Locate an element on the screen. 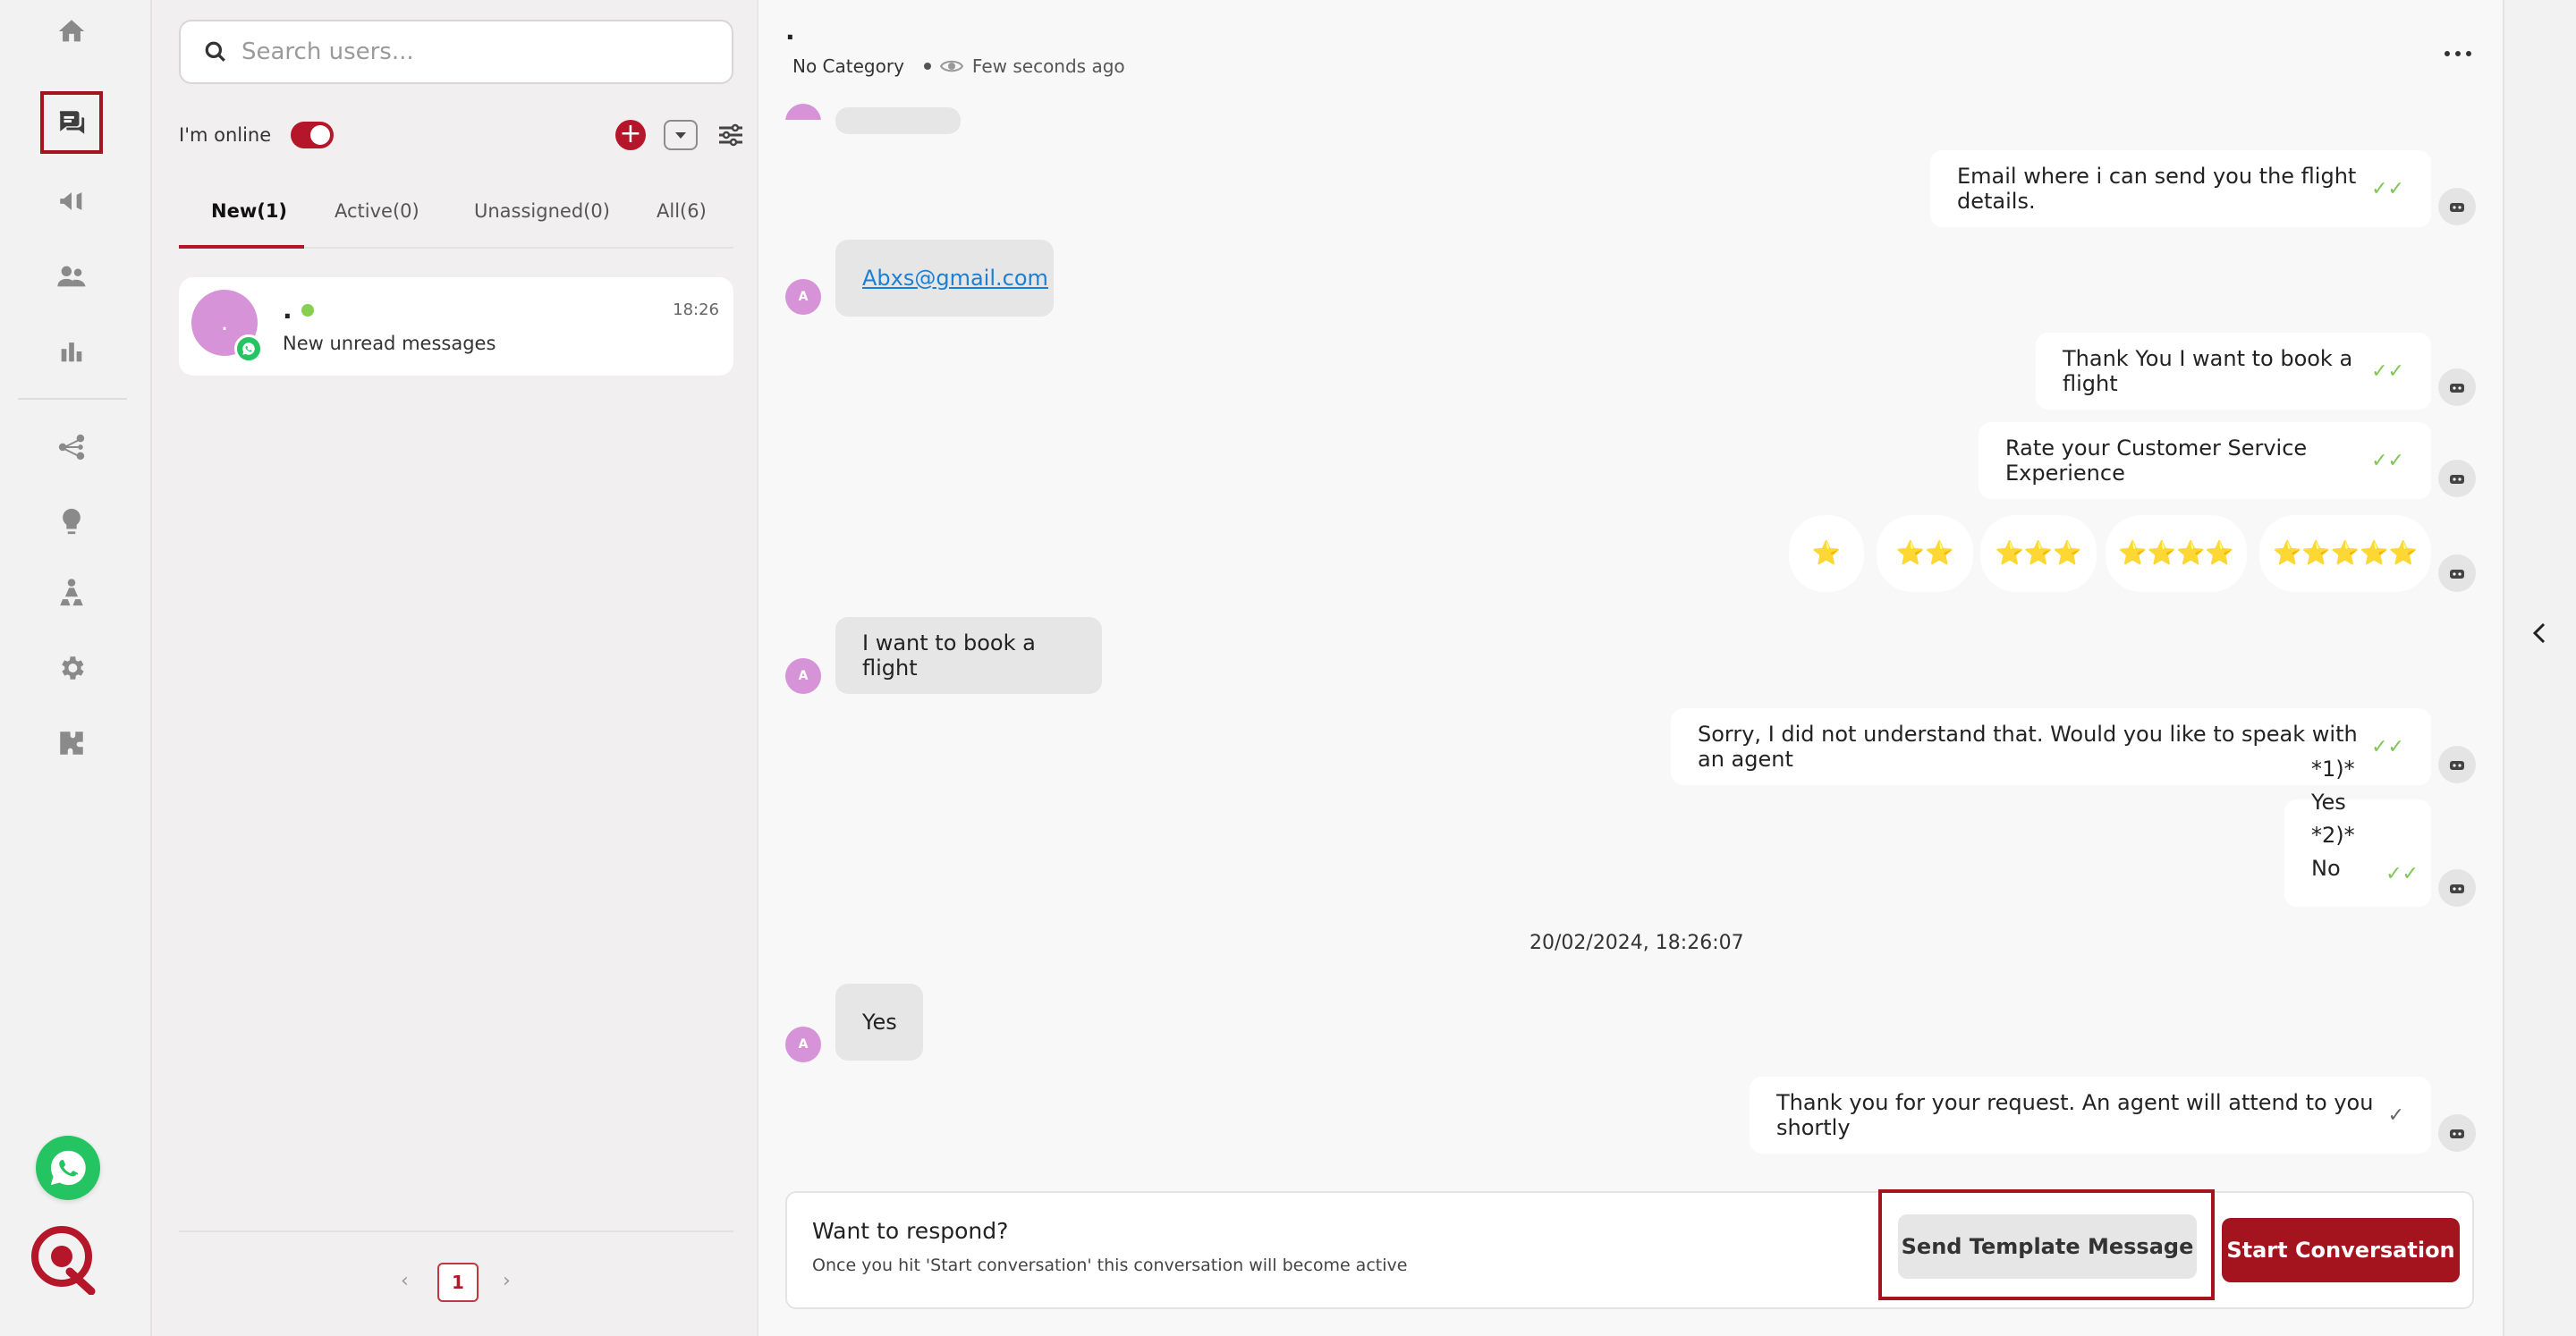 The image size is (2576, 1336). meta-separator is located at coordinates (927, 67).